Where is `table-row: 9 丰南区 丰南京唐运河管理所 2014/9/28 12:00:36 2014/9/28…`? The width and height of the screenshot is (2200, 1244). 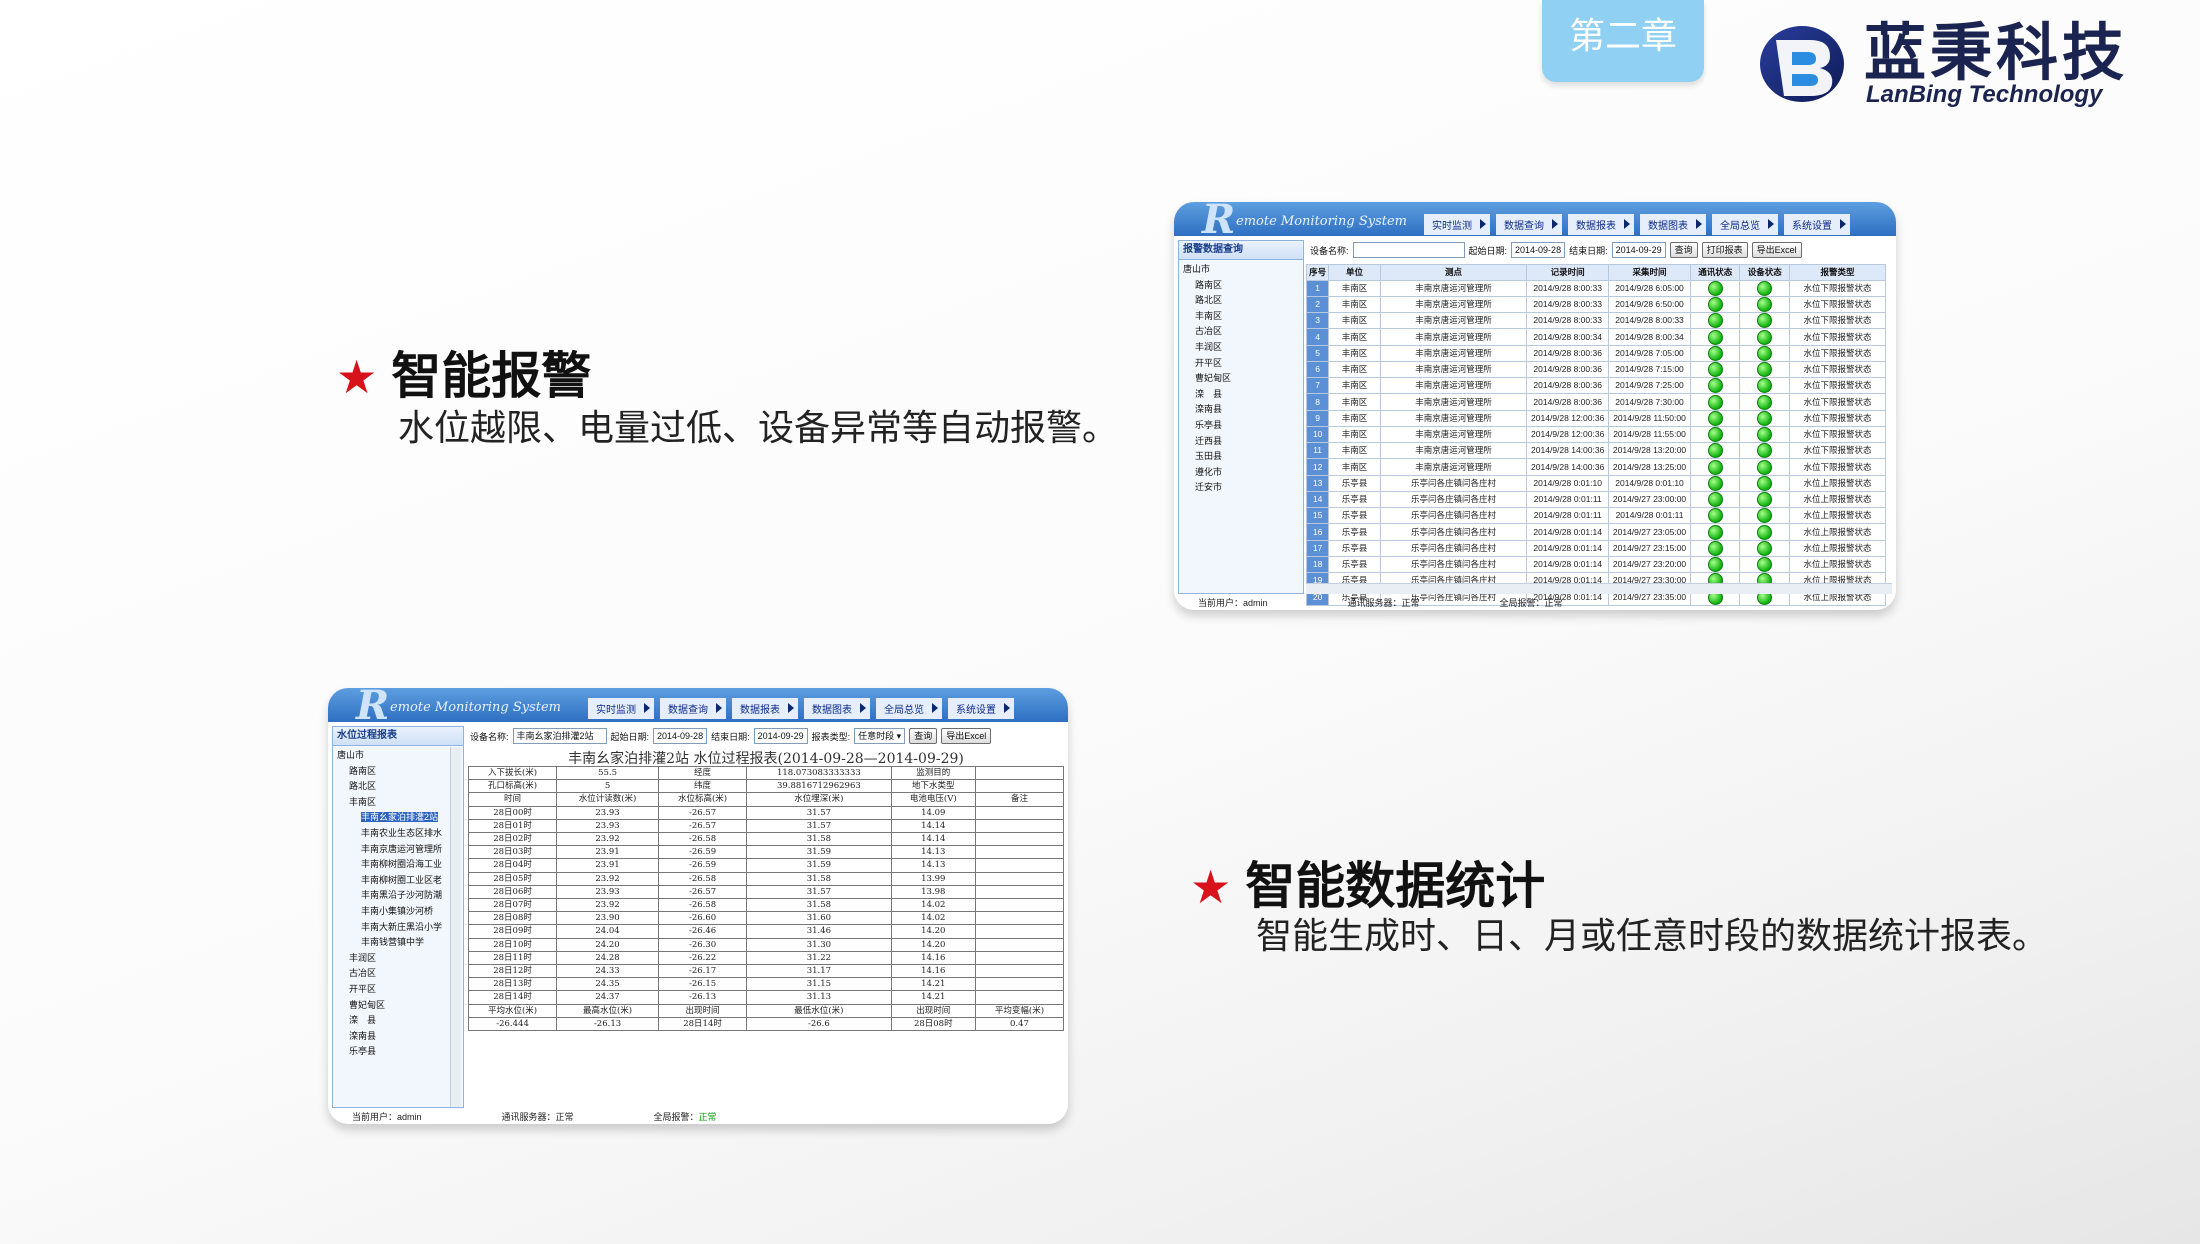 table-row: 9 丰南区 丰南京唐运河管理所 2014/9/28 12:00:36 2014/9/28… is located at coordinates (1596, 418).